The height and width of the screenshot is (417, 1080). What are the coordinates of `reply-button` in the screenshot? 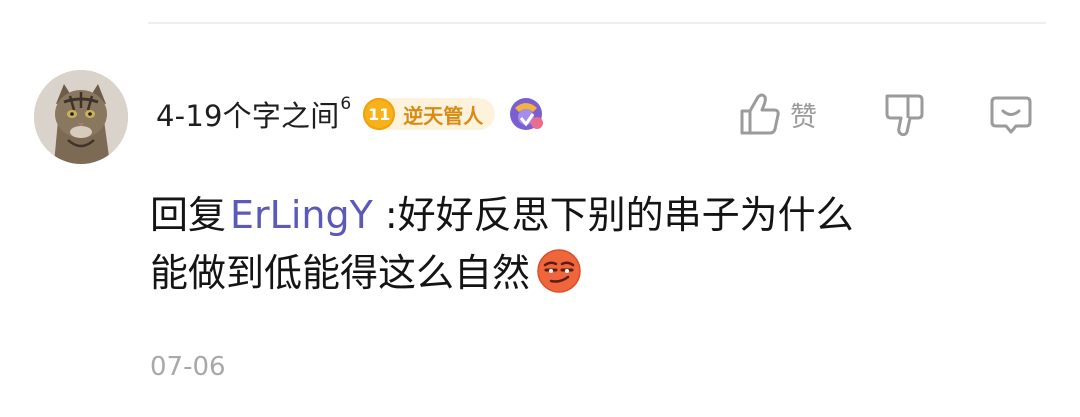 It's located at (1011, 115).